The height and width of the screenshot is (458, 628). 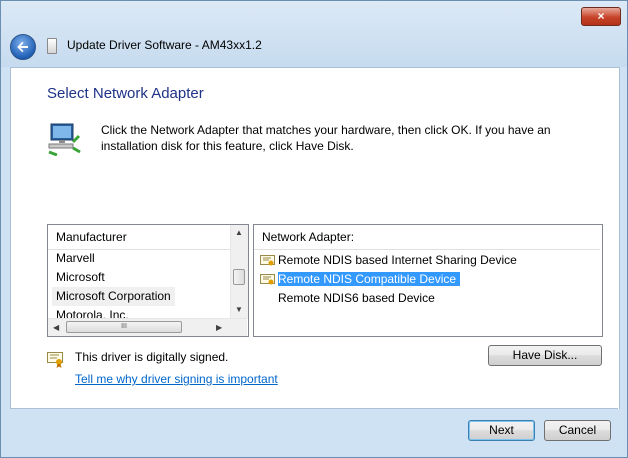 I want to click on network-adapter-column-header: Network Adapter:, so click(x=427, y=237).